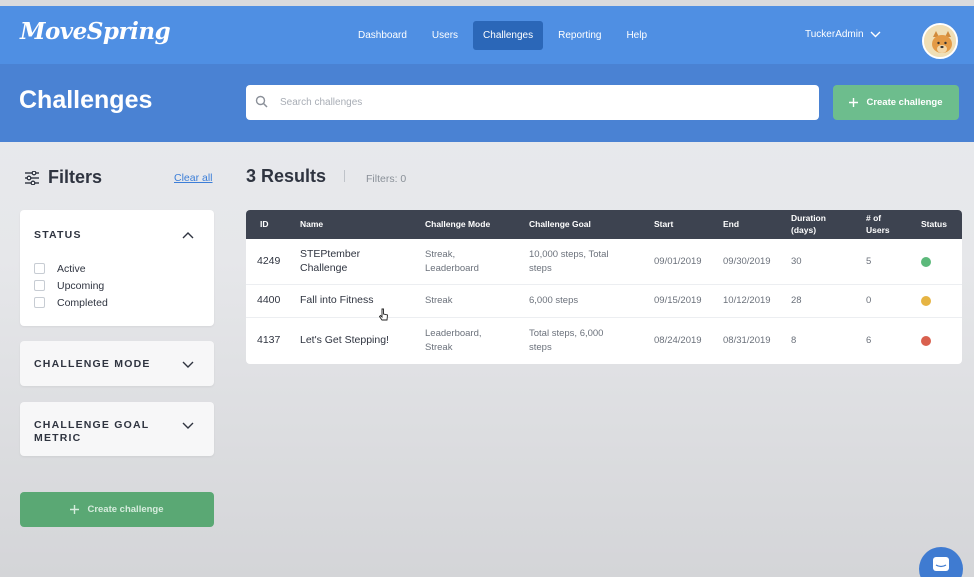 This screenshot has height=577, width=974. Describe the element at coordinates (92, 425) in the screenshot. I see `challenge-goal-title-line1: CHALLENGE GOAL` at that location.